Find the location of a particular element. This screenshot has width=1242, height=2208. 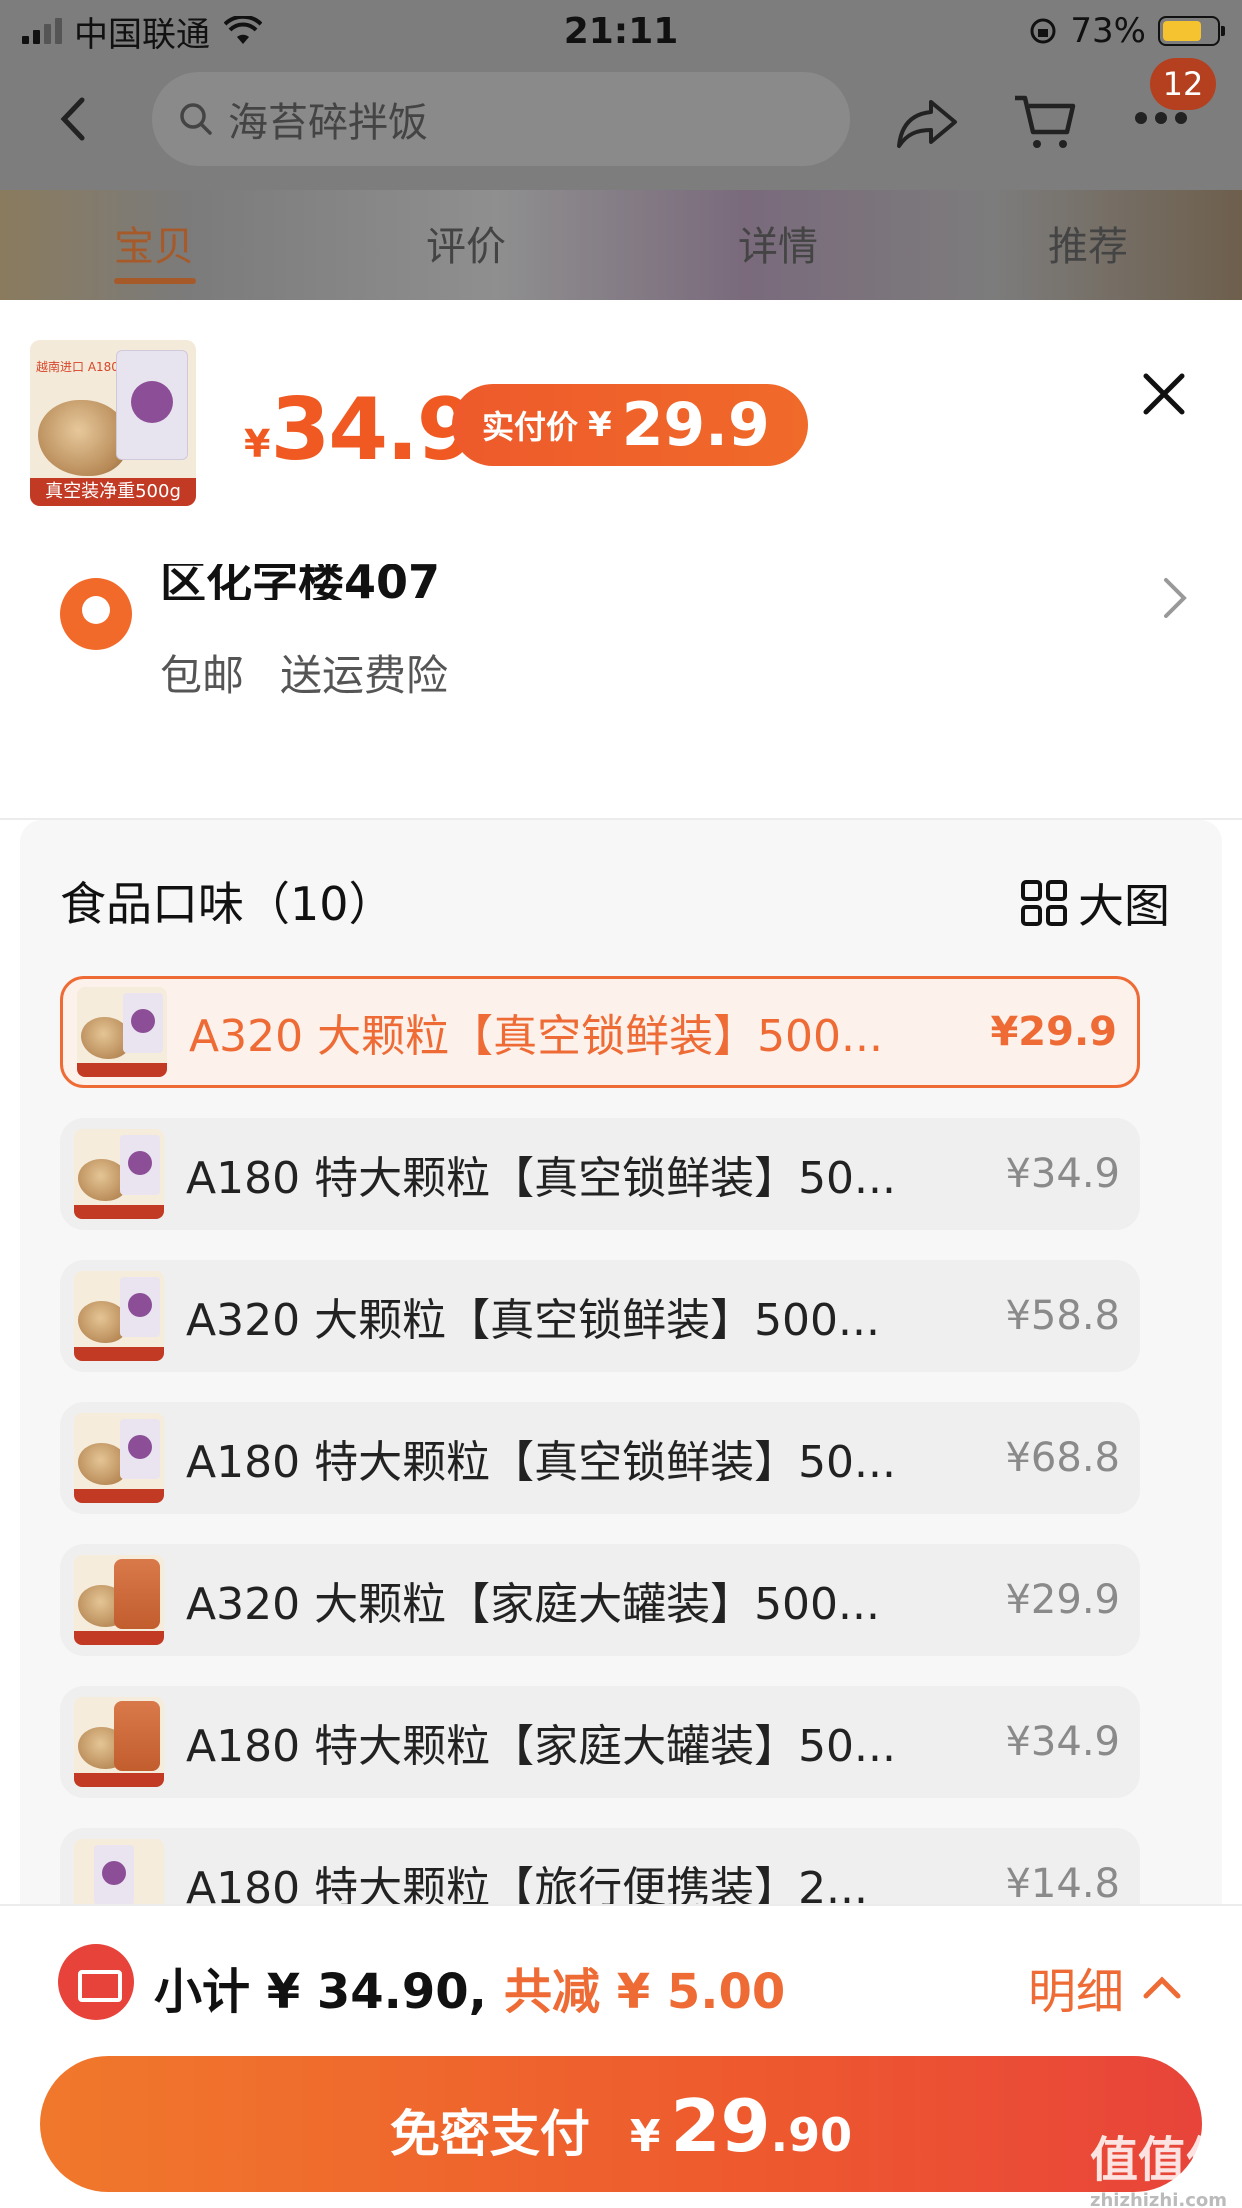

actual-price-value: 29.9 is located at coordinates (695, 425).